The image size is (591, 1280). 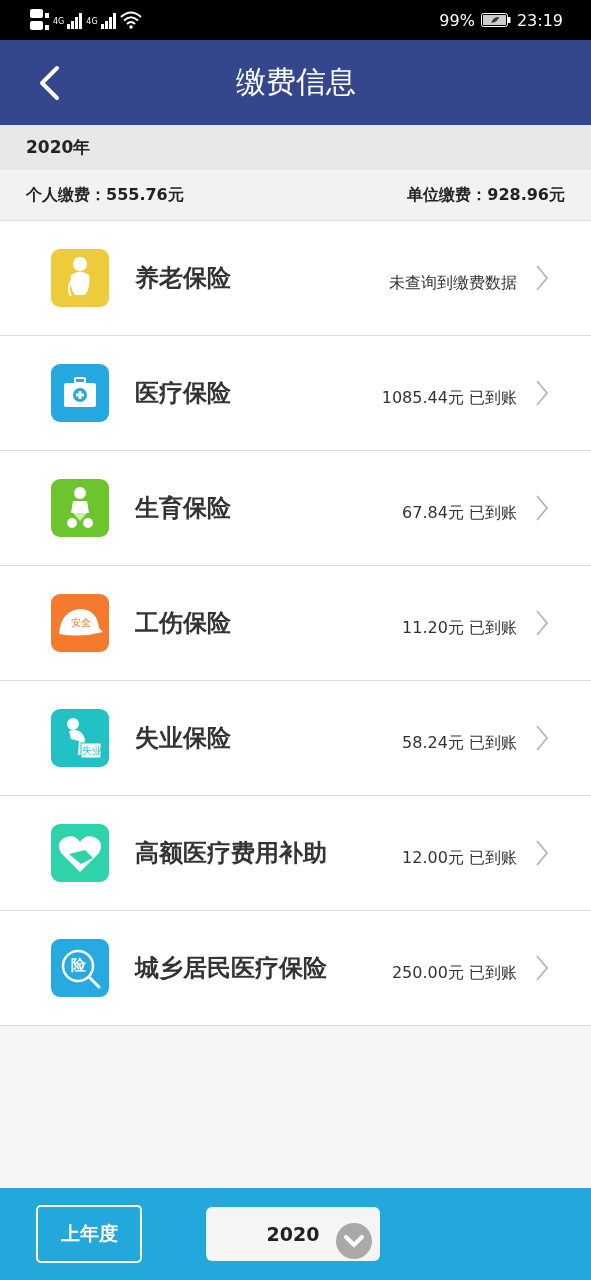 What do you see at coordinates (49, 82) in the screenshot?
I see `back-button` at bounding box center [49, 82].